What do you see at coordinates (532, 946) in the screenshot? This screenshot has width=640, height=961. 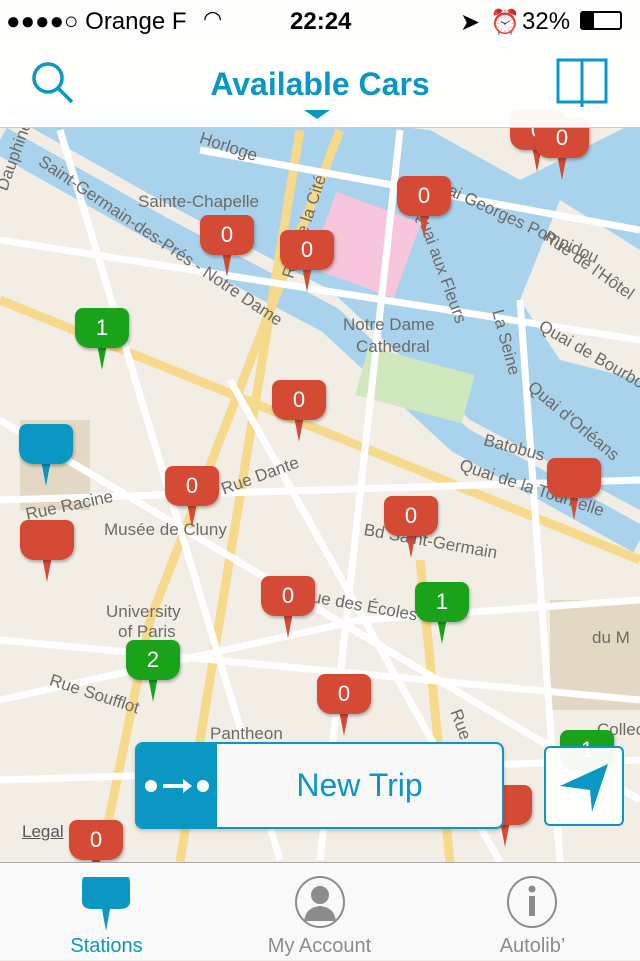 I see `tab-label: Autolib’` at bounding box center [532, 946].